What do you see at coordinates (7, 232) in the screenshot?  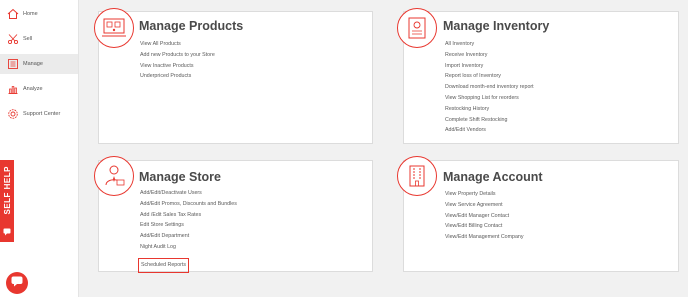 I see `chat-icon` at bounding box center [7, 232].